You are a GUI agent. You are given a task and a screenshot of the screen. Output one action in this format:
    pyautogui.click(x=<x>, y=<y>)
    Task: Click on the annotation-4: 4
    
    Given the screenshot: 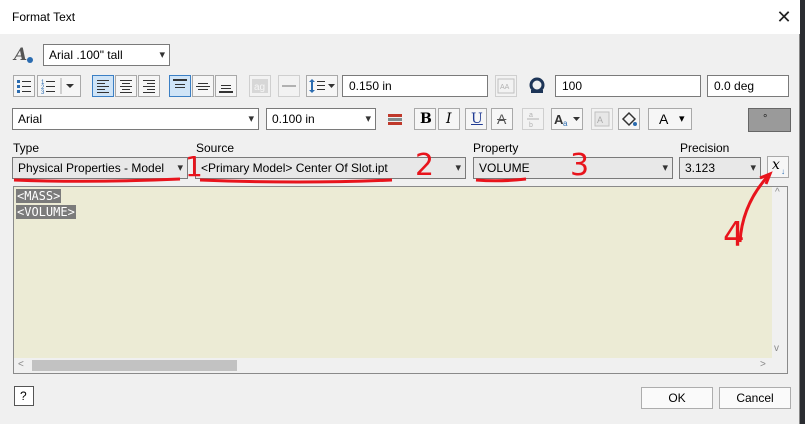 What is the action you would take?
    pyautogui.click(x=734, y=235)
    